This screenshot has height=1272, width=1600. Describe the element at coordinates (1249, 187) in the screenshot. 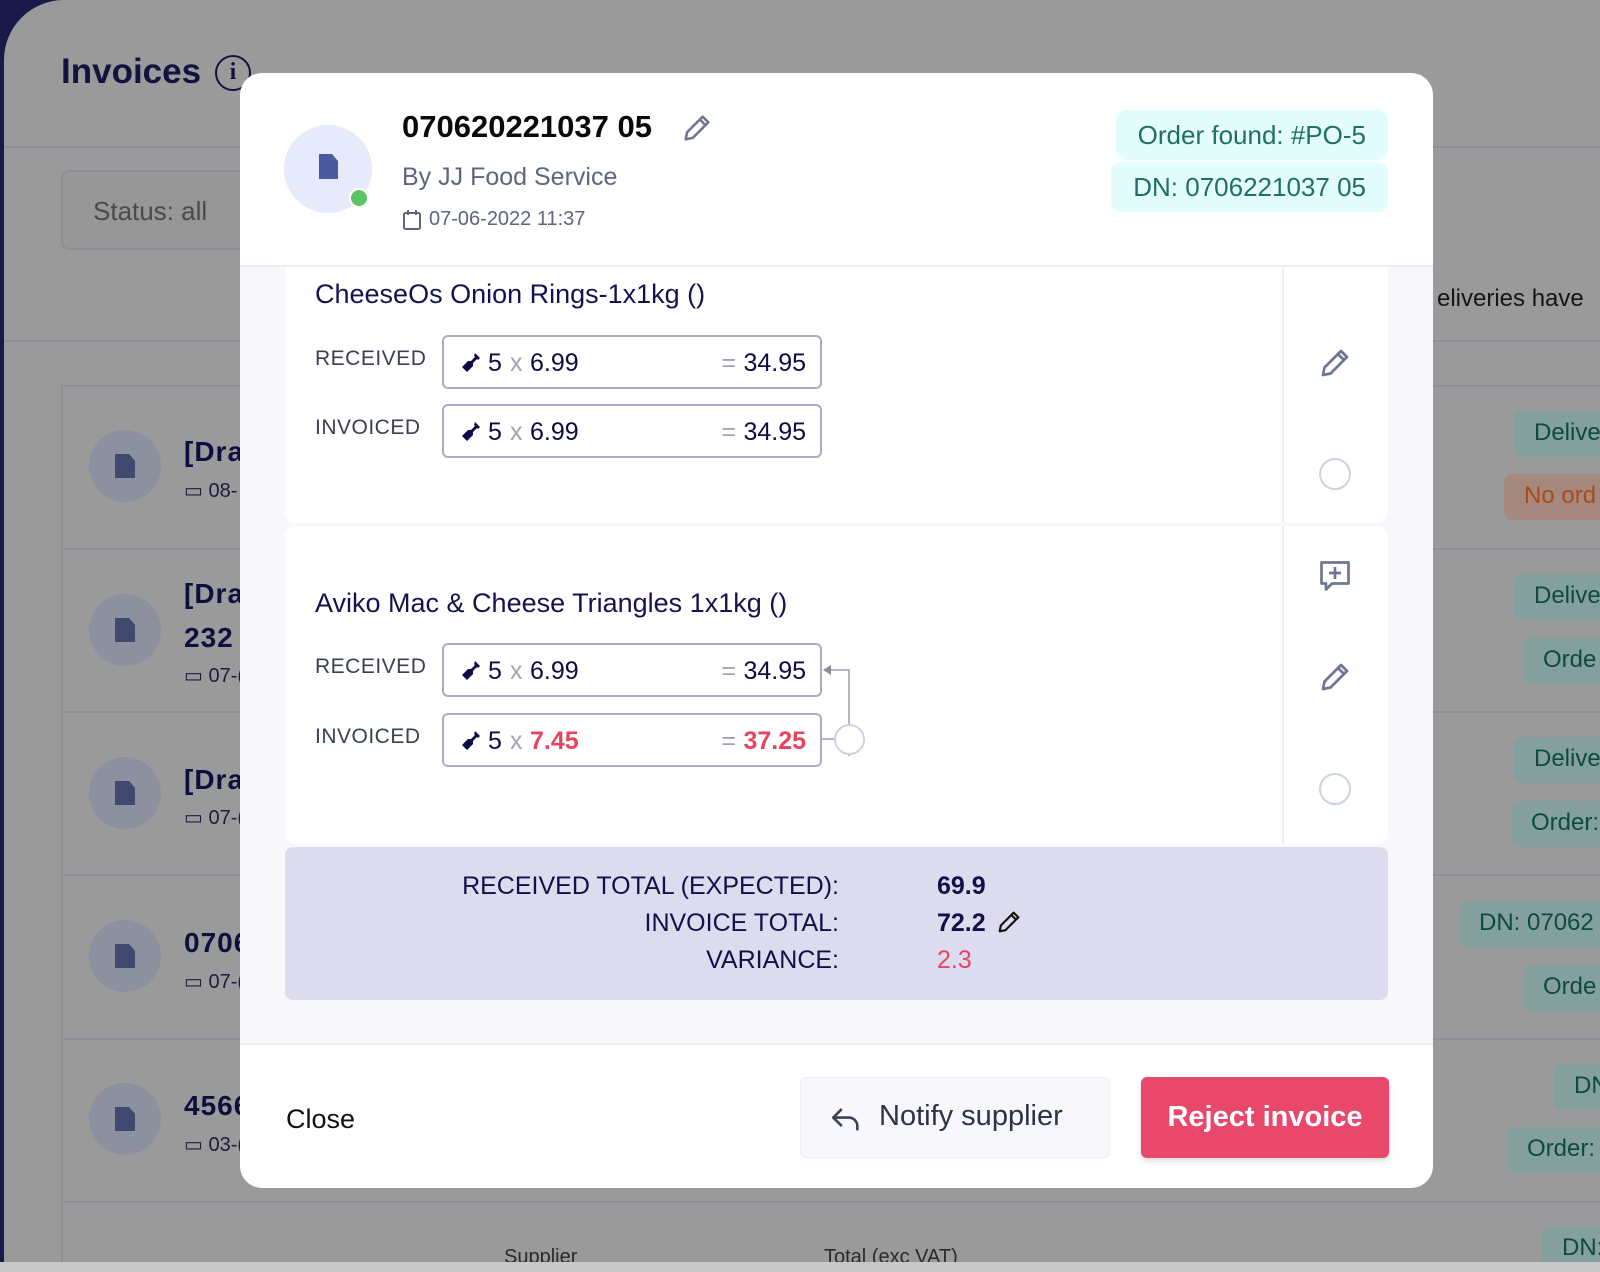

I see `delivery-note-badge: DN: 0706221037 05` at that location.